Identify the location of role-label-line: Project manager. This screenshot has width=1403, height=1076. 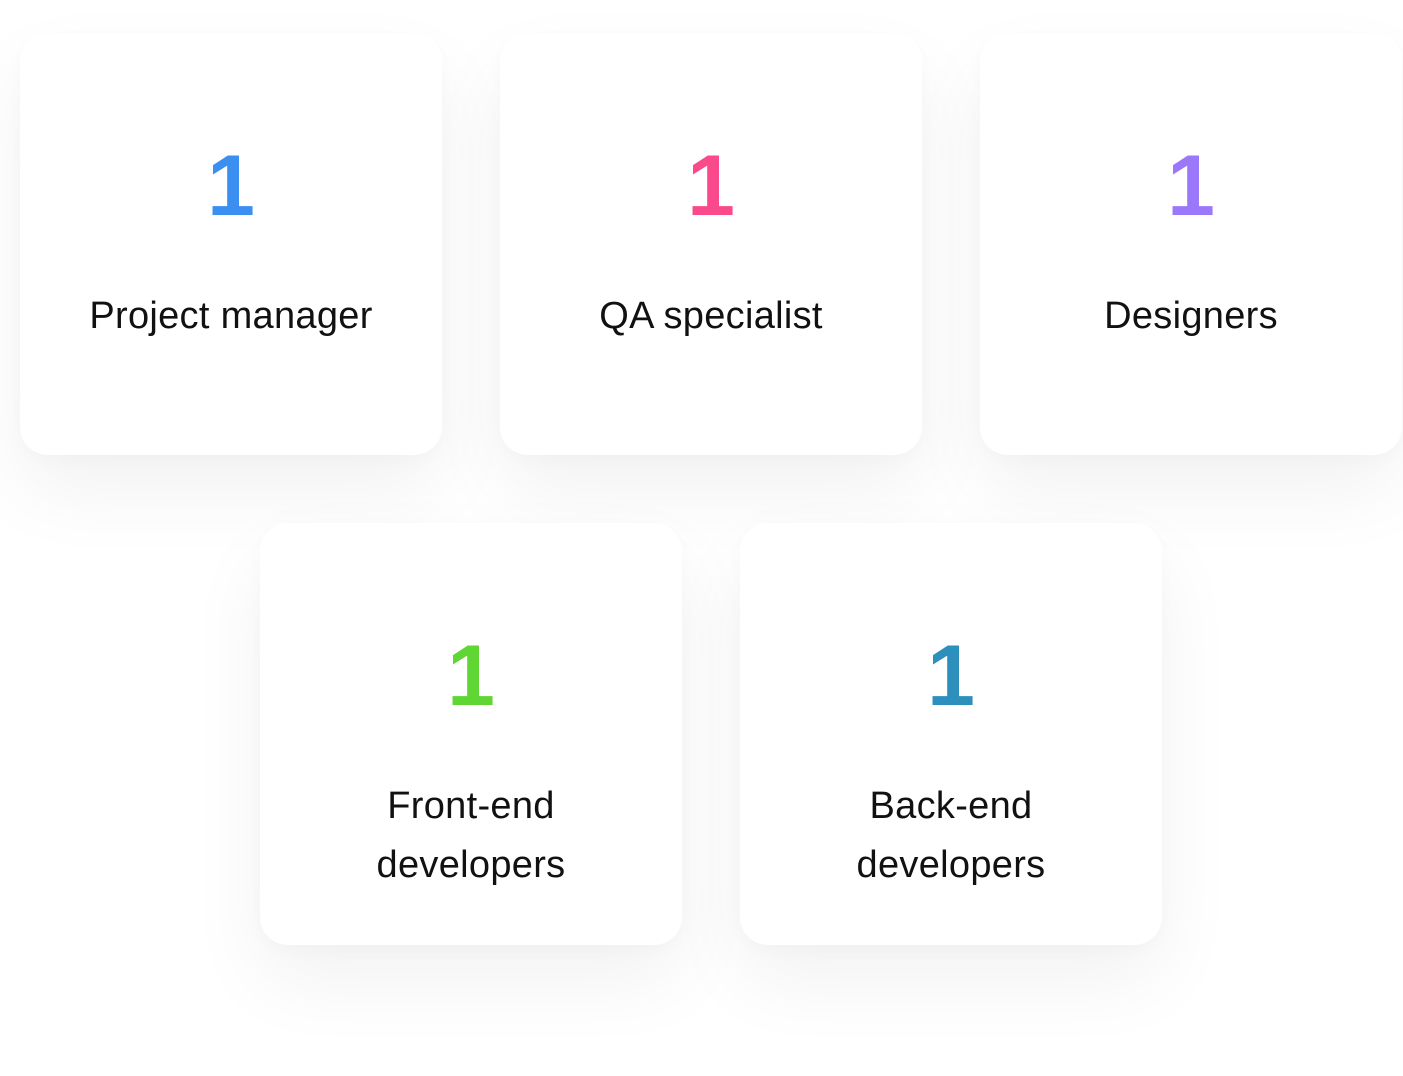
(231, 316).